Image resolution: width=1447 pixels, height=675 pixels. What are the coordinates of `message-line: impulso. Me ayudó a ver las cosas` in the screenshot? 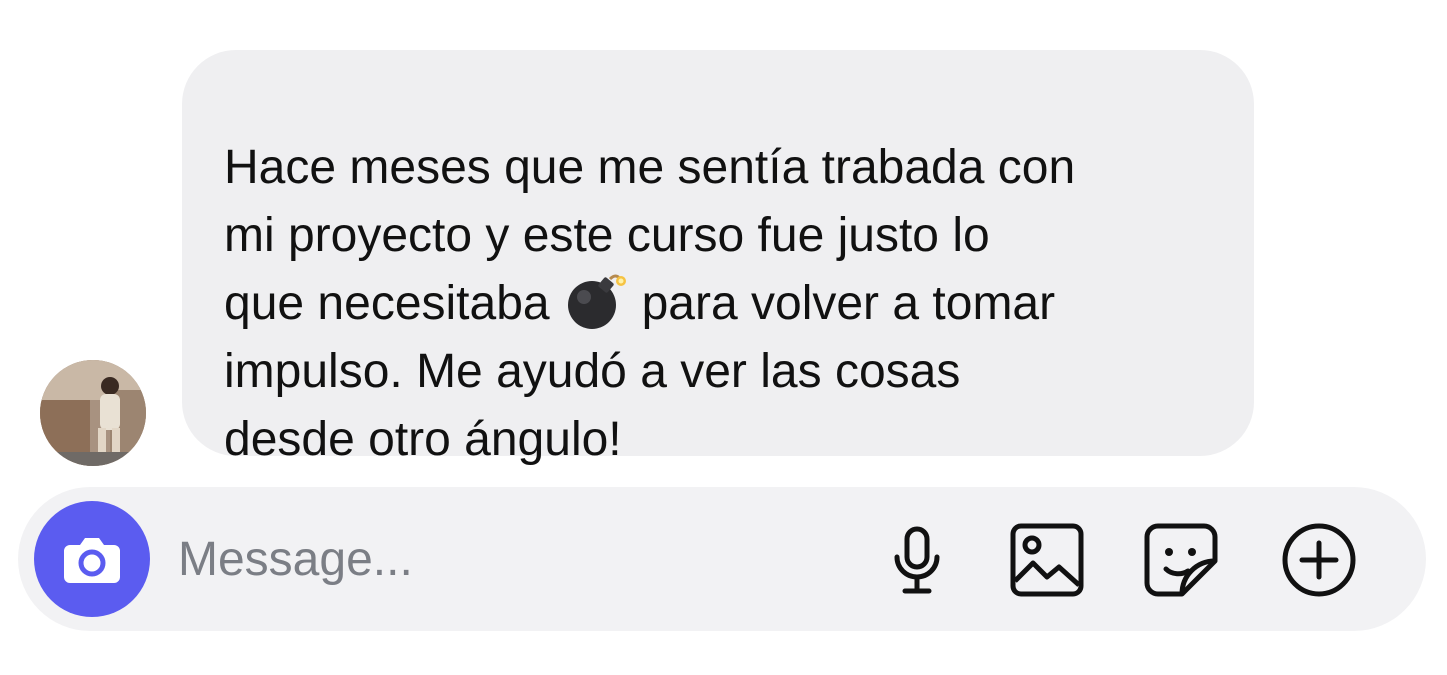 It's located at (592, 371).